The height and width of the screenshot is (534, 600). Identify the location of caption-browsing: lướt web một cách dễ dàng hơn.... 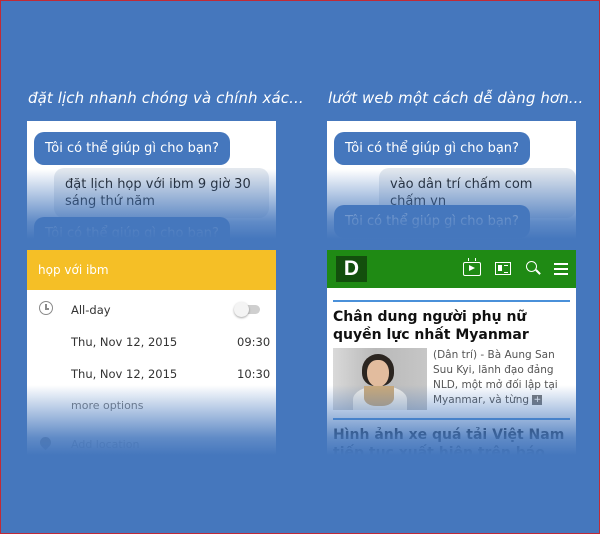
(456, 98).